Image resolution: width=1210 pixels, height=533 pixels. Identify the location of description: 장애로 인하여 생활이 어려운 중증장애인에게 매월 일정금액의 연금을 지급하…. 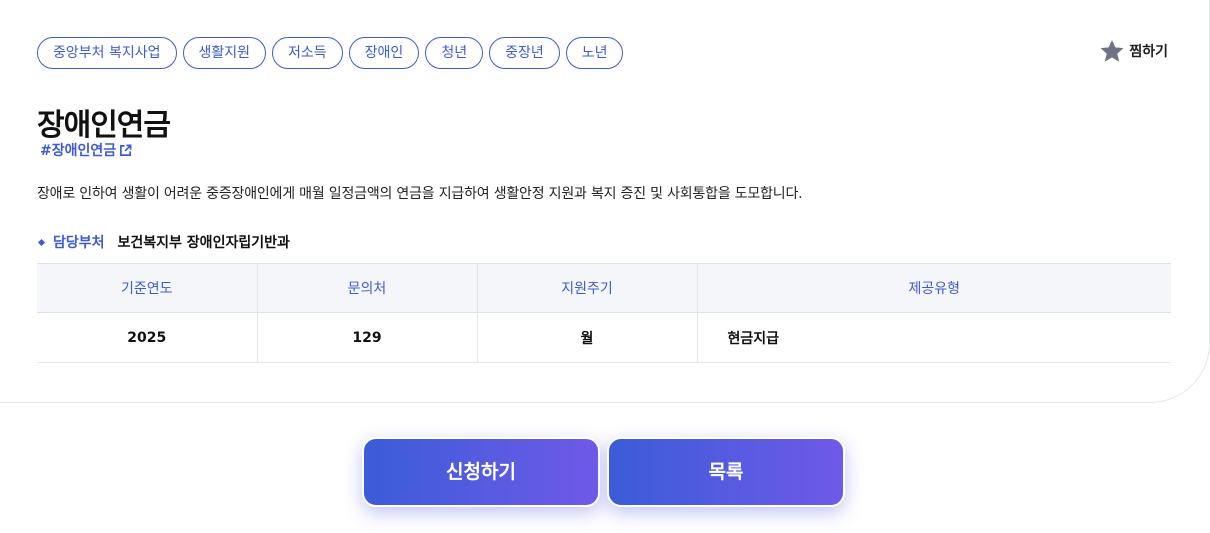
(420, 194).